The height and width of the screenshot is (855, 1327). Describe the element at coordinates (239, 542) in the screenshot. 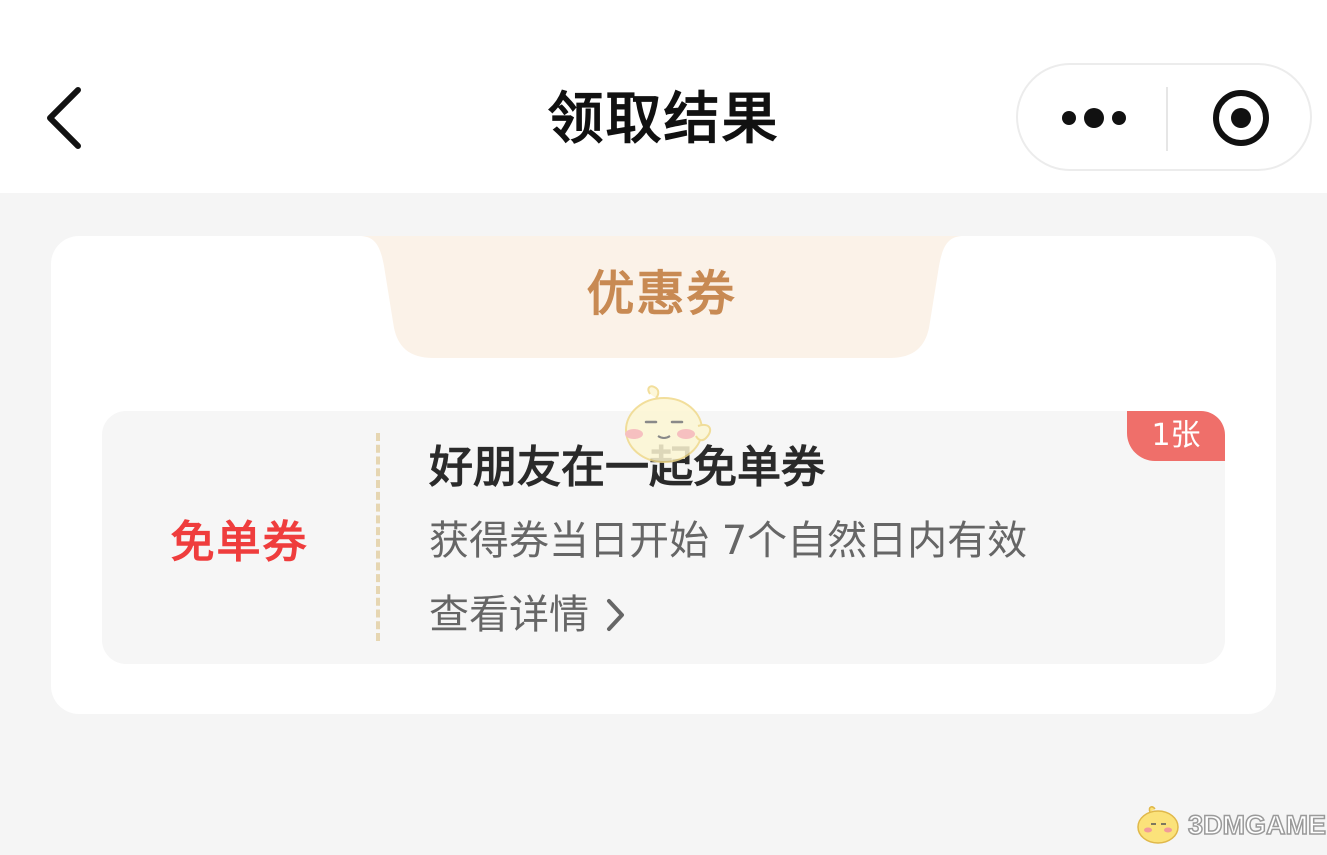

I see `coupon-type-label: 免单券` at that location.